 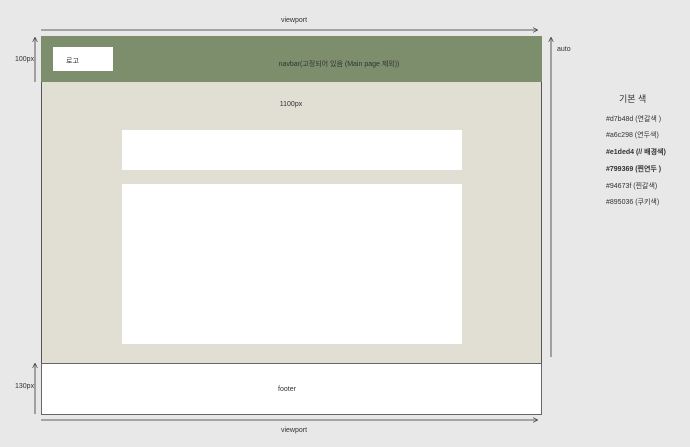 I want to click on viewport-bottom-label: viewport, so click(x=294, y=430).